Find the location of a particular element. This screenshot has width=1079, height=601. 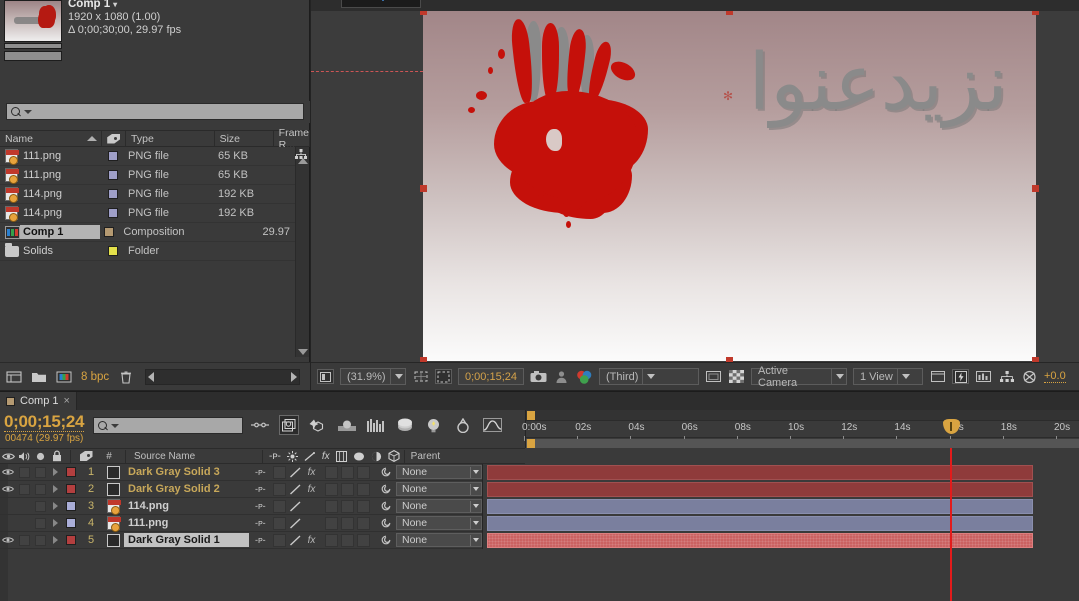

work-area-bar is located at coordinates (802, 443).